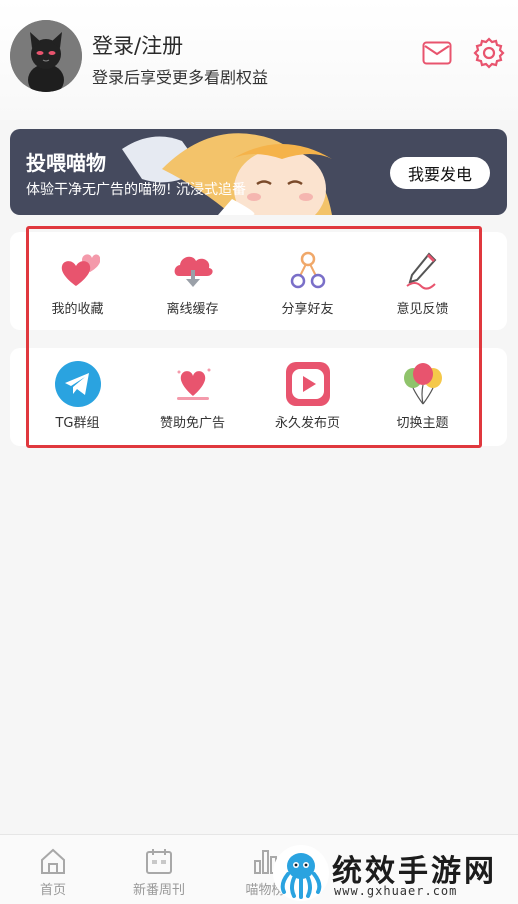 The height and width of the screenshot is (904, 518). I want to click on feature-row-2: TG群组 赞助免广告 永久发布页 切换主题, so click(250, 396).